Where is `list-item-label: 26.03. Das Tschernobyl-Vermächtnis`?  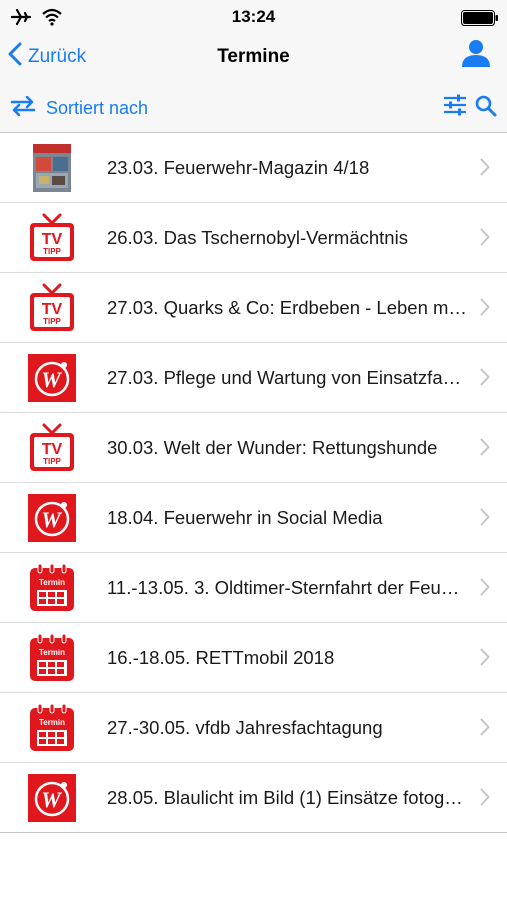
list-item-label: 26.03. Das Tschernobyl-Vermächtnis is located at coordinates (257, 237).